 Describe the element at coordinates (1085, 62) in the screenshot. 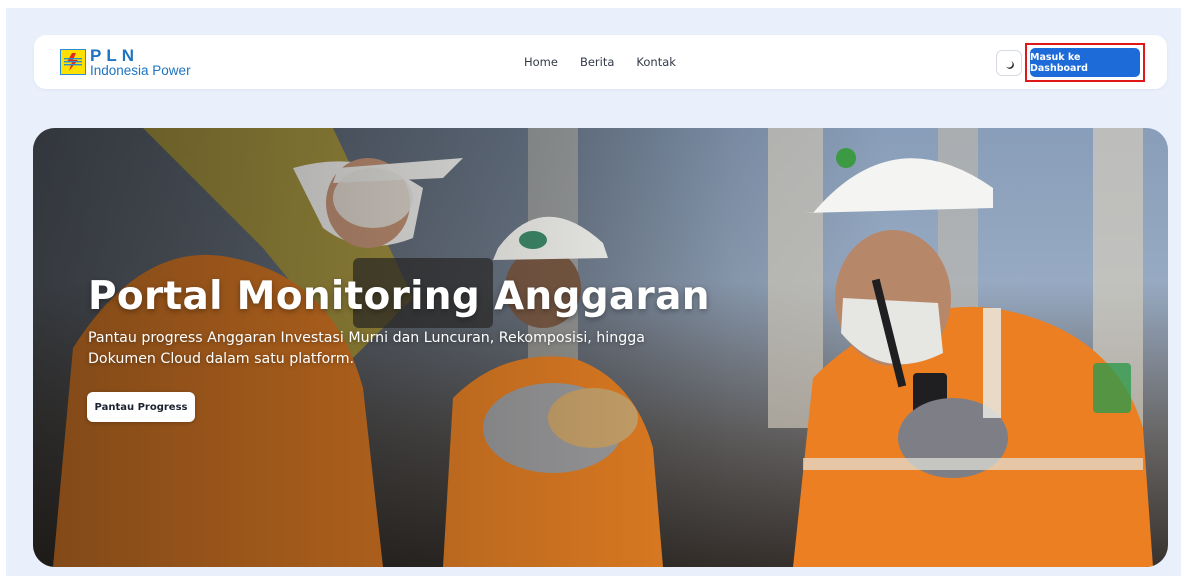

I see `dashboard-login-button: Masuk ke Dashboard` at that location.